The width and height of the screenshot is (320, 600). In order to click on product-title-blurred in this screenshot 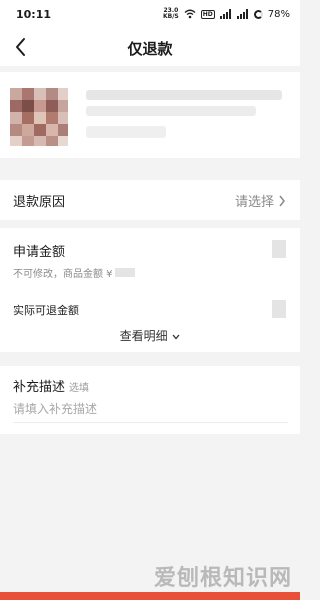, I will do `click(184, 95)`.